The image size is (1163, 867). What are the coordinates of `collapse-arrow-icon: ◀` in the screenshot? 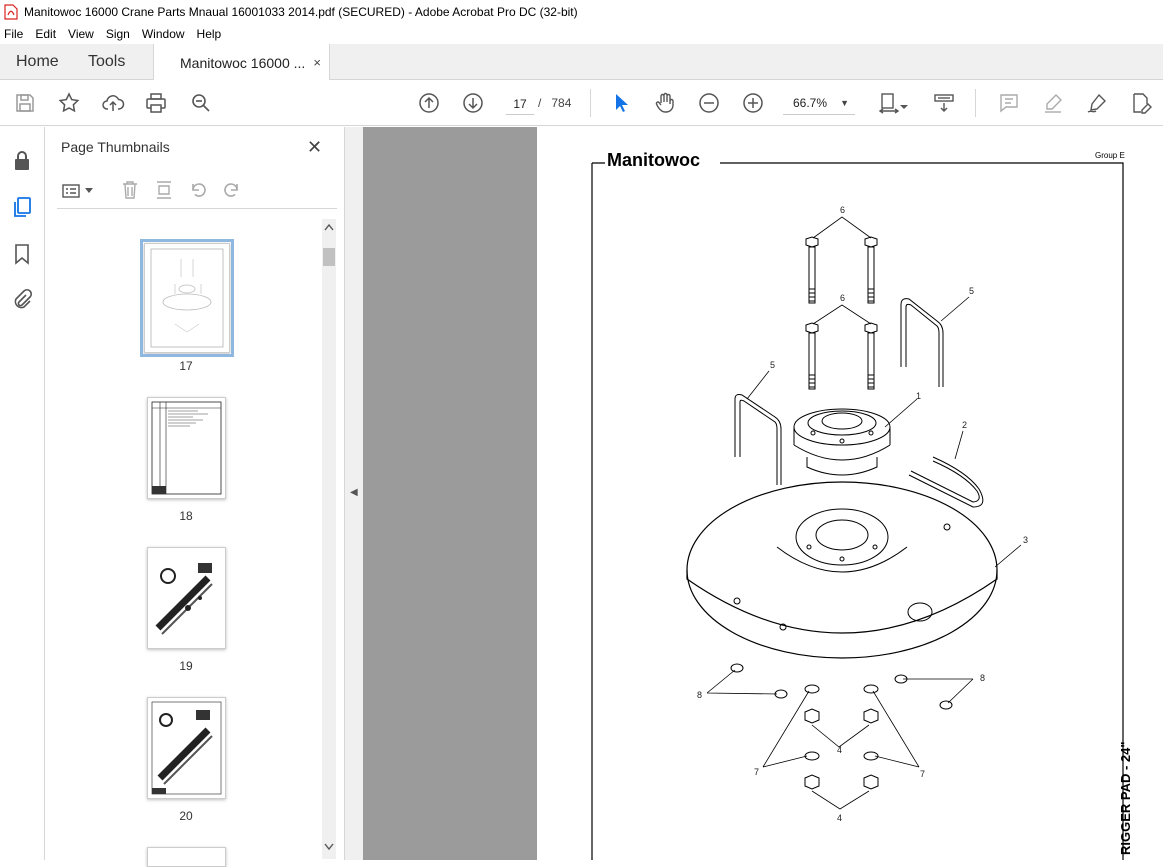 It's located at (354, 492).